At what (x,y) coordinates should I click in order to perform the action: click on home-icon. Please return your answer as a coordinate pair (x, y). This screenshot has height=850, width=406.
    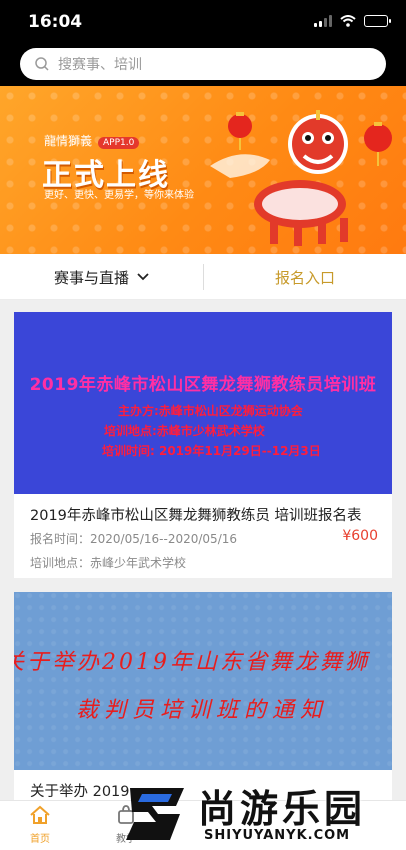
    Looking at the image, I should click on (40, 814).